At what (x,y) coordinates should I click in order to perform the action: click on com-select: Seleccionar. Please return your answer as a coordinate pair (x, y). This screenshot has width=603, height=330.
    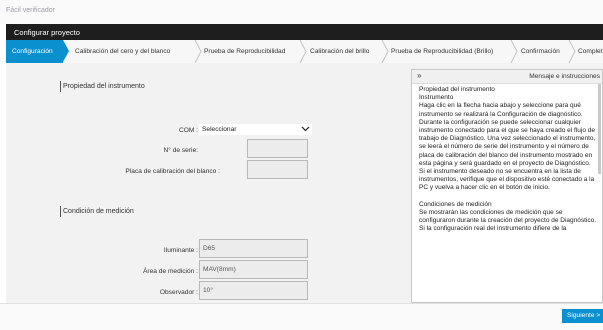
    Looking at the image, I should click on (255, 129).